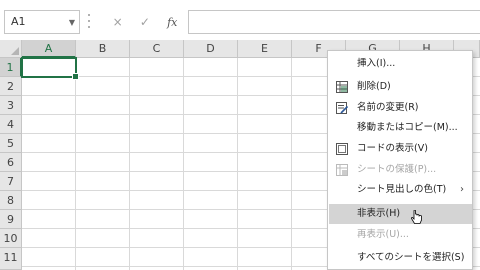 The image size is (480, 270). What do you see at coordinates (411, 257) in the screenshot?
I see `menu-item-label: すべてのシートを選択(S)` at bounding box center [411, 257].